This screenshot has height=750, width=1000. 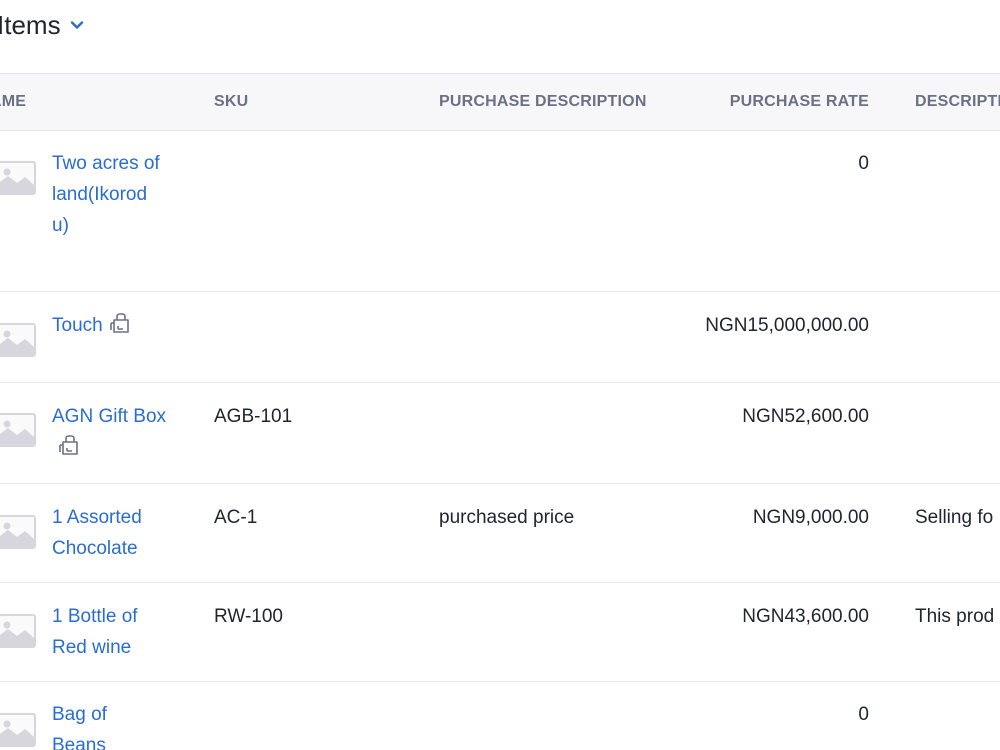 I want to click on item-purchase-rate: NGN43,600.00, so click(x=805, y=616).